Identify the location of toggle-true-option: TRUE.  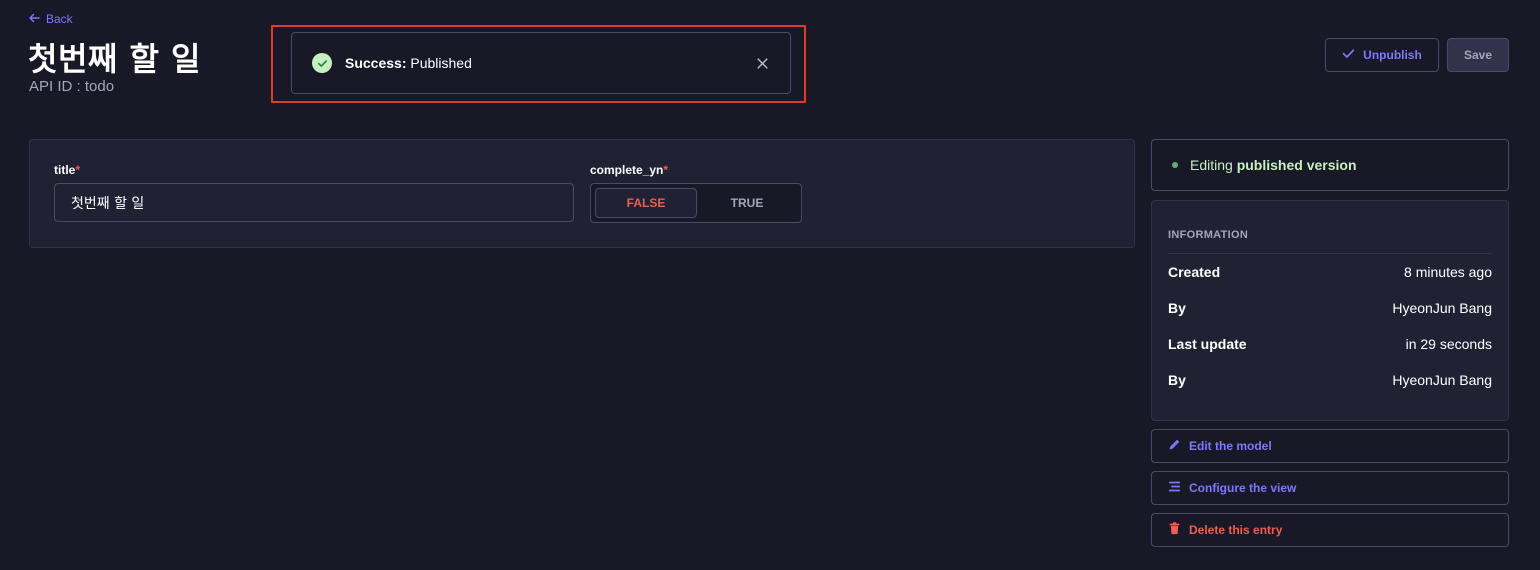
(747, 203).